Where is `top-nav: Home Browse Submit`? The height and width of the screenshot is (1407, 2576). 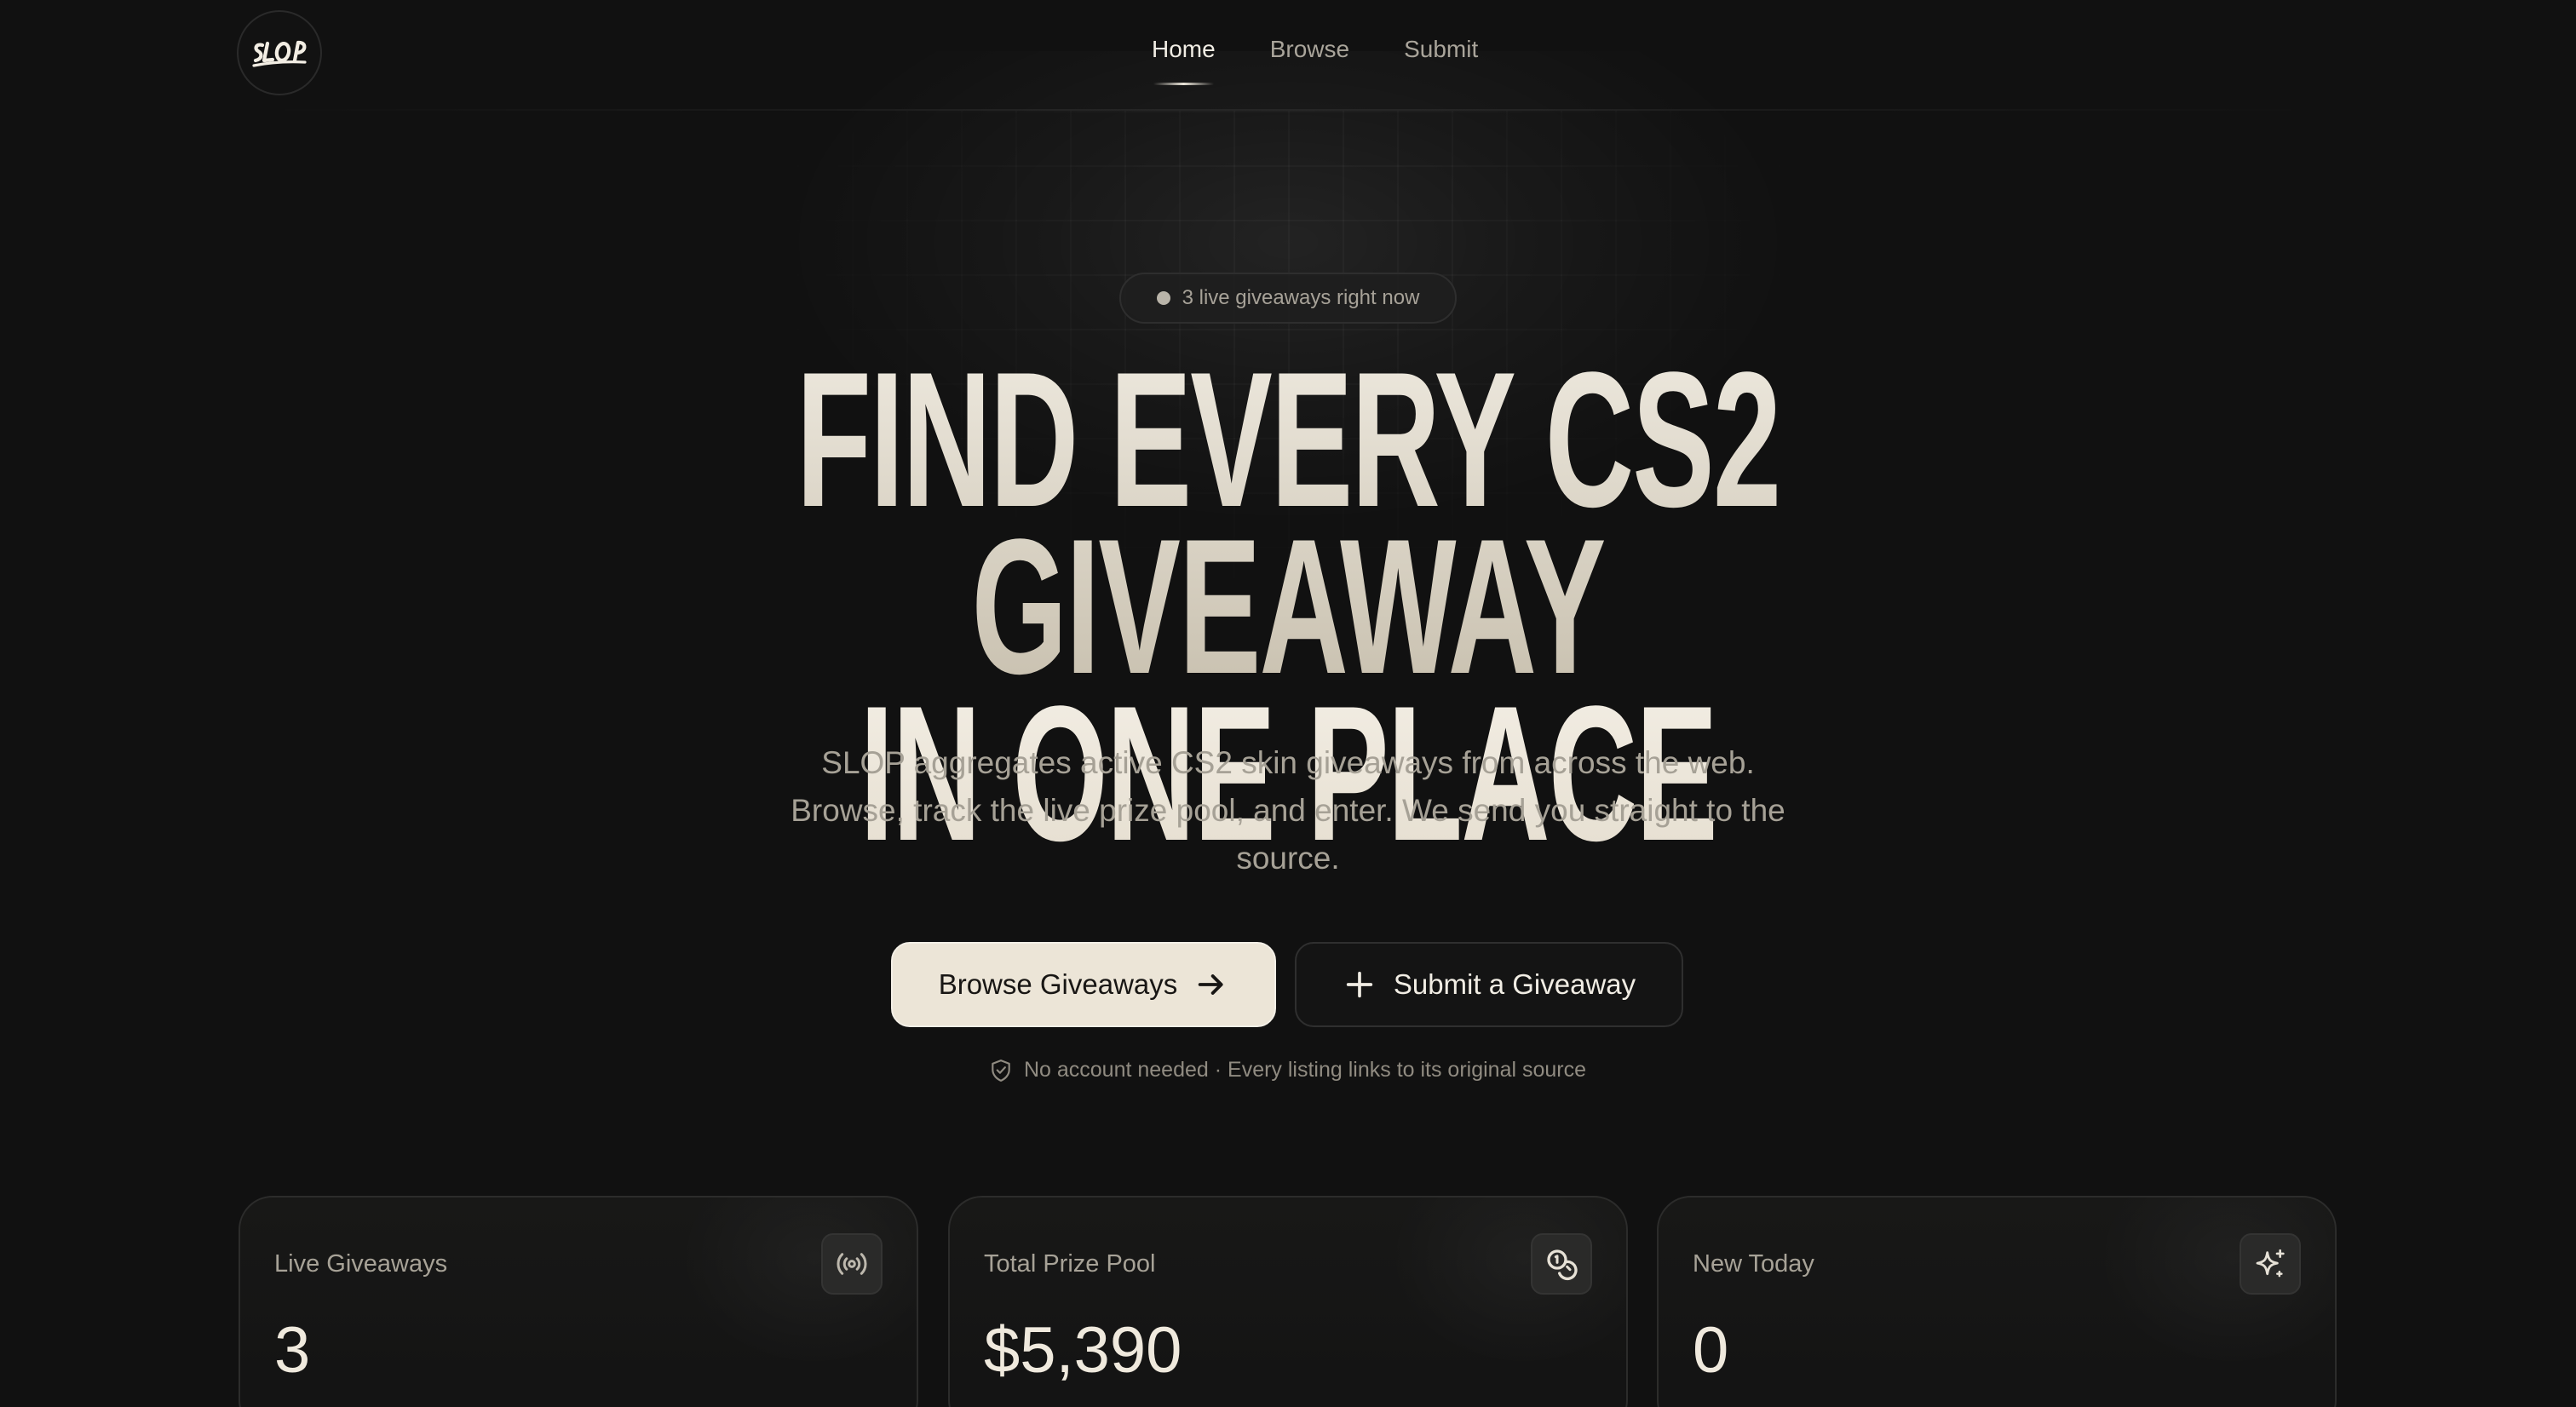 top-nav: Home Browse Submit is located at coordinates (1288, 54).